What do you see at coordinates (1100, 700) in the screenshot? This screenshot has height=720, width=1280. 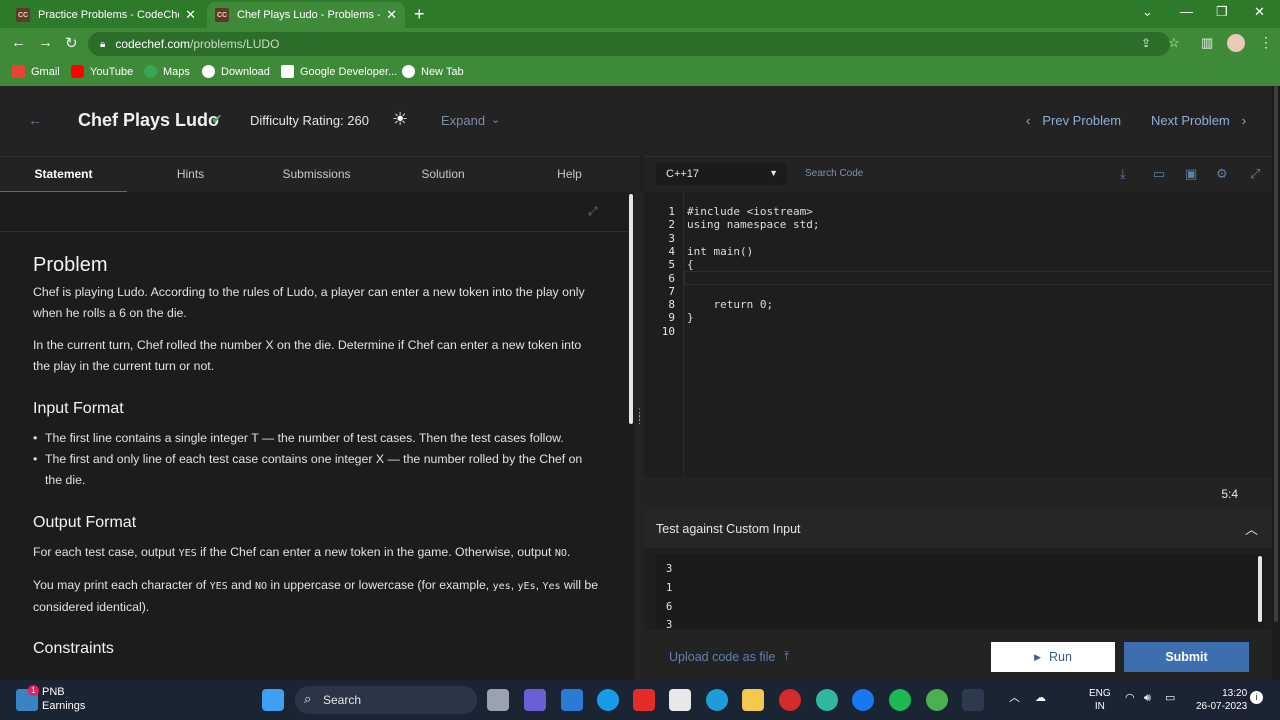 I see `language-indicator: ENG IN` at bounding box center [1100, 700].